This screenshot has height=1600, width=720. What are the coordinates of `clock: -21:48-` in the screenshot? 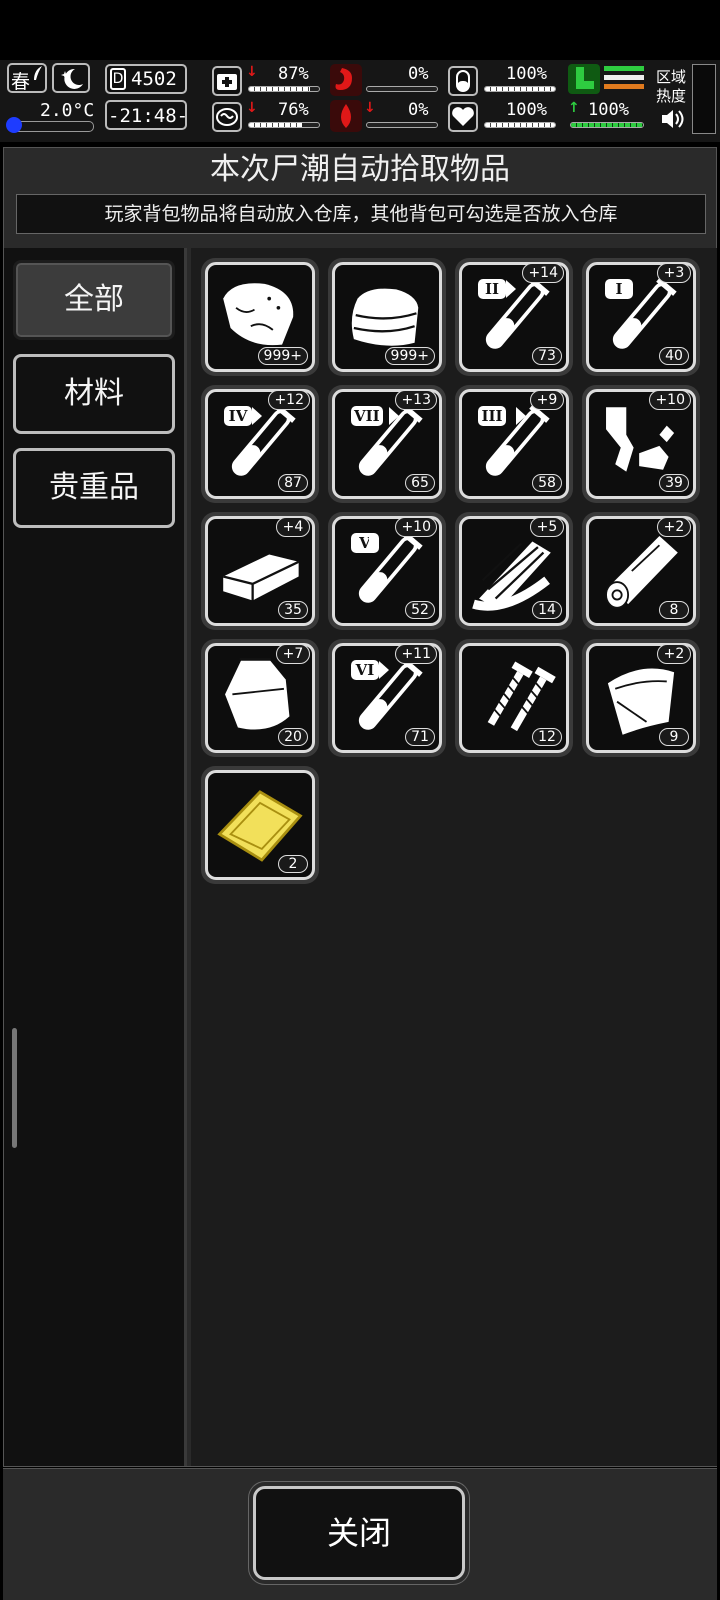 It's located at (146, 115).